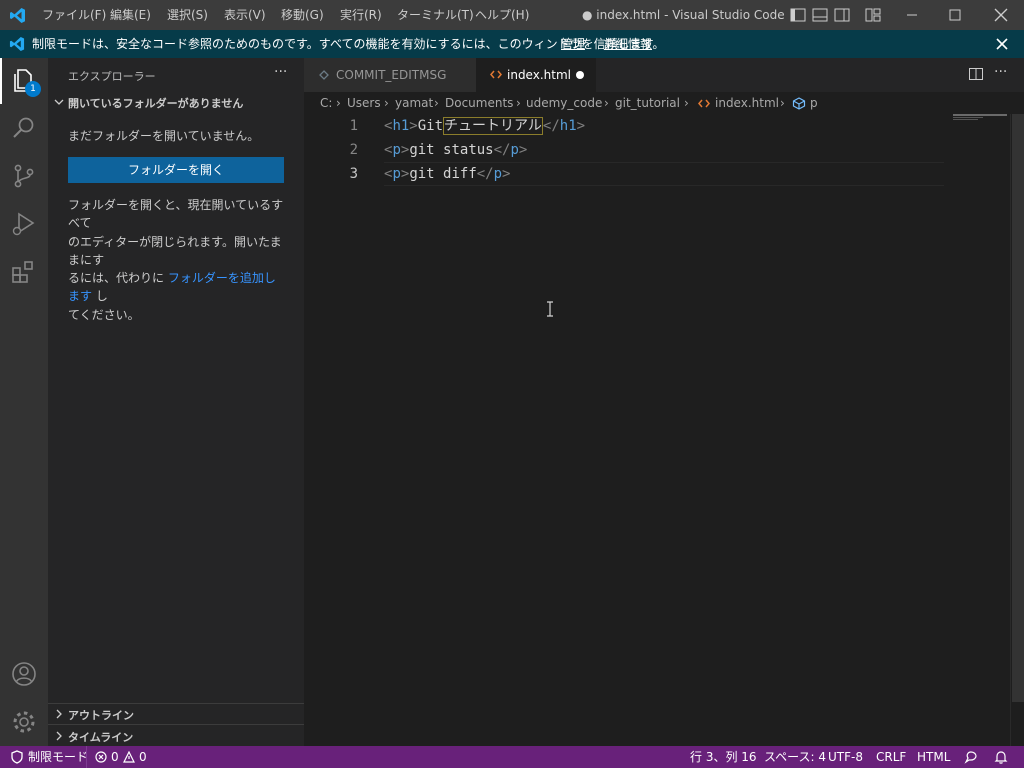  I want to click on breadcrumb-item: index.html, so click(747, 103).